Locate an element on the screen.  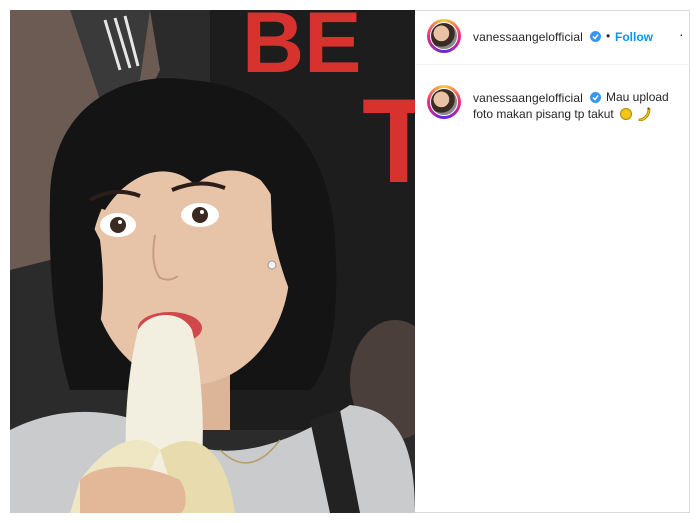
follow-button: Follow is located at coordinates (634, 37).